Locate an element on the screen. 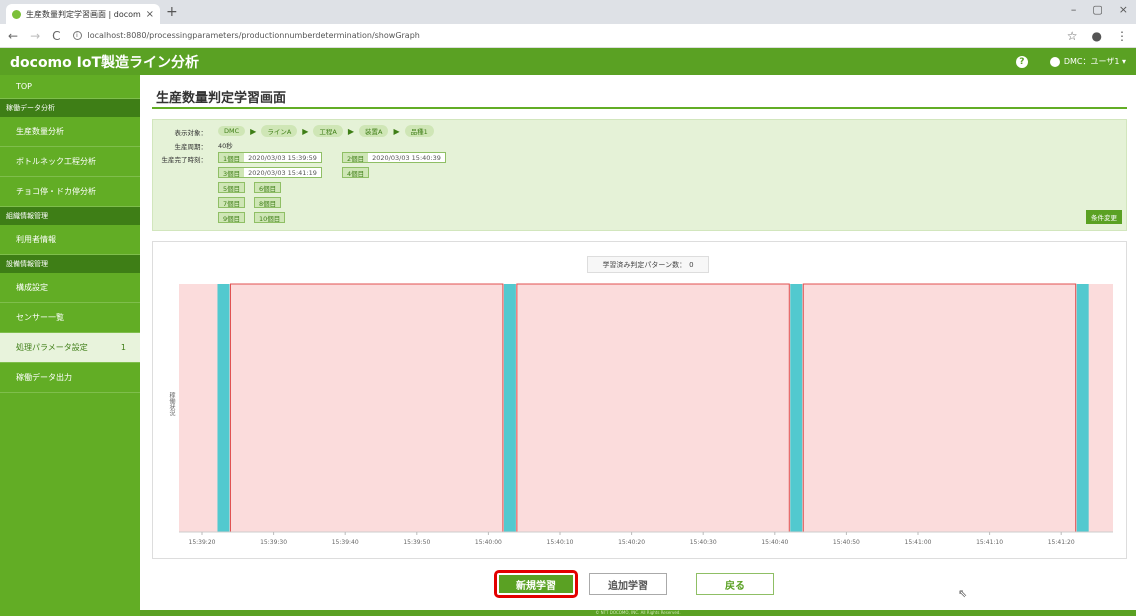 The image size is (1136, 616). sidebar-item-parameters: 処理パラメータ設定 1 is located at coordinates (70, 348).